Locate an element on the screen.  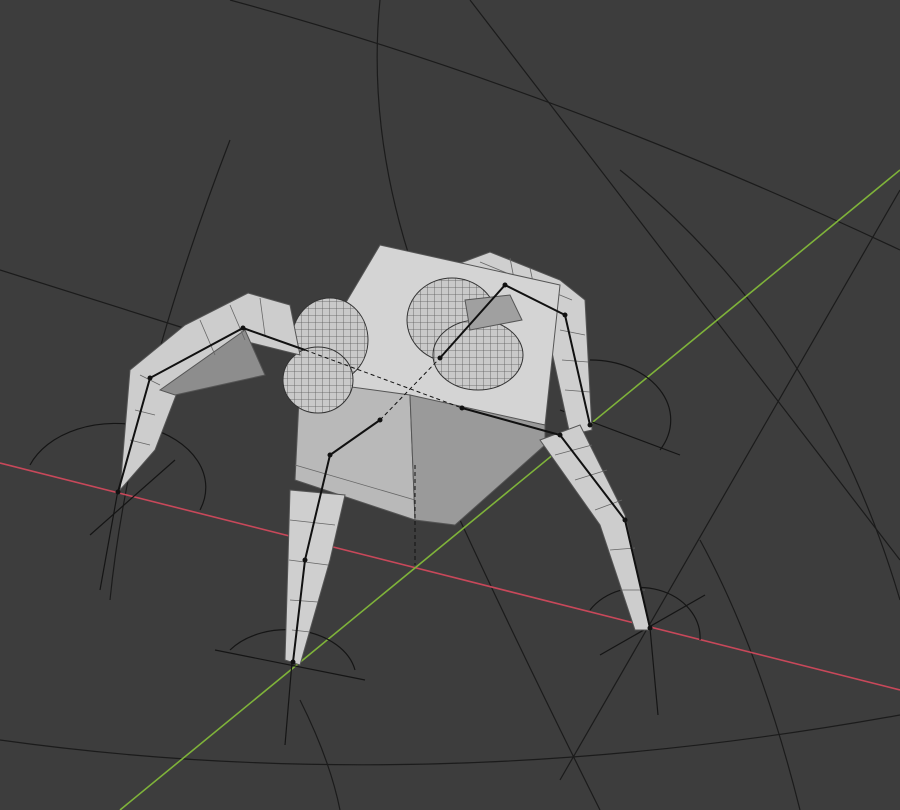
guide-arc-bottom is located at coordinates (450, 740).